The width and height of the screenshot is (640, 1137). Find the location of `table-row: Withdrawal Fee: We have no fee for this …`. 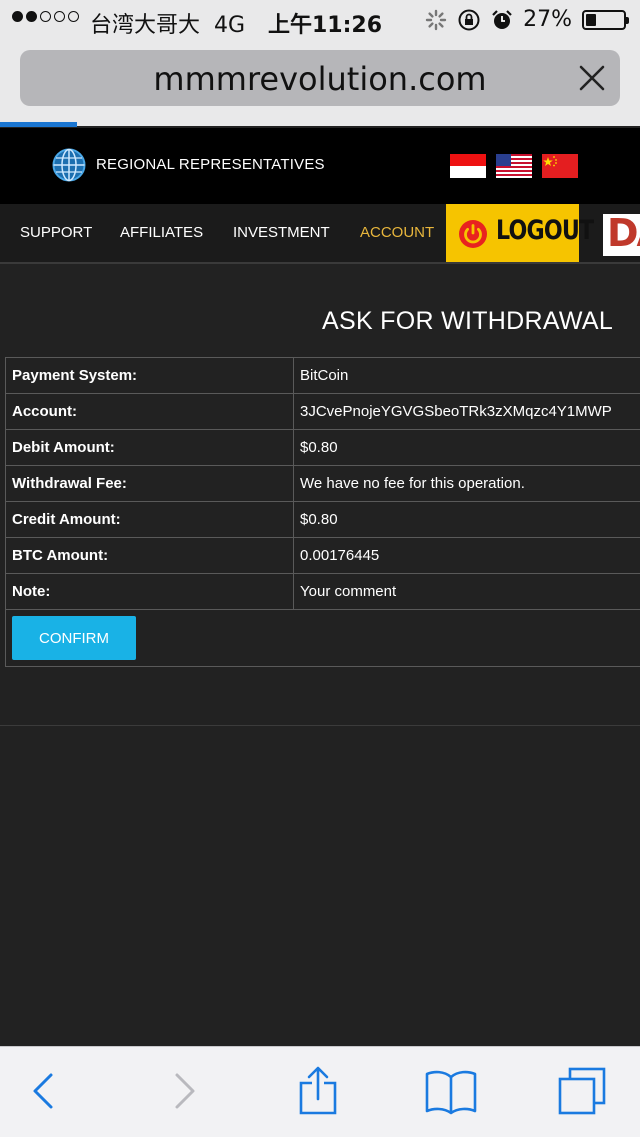

table-row: Withdrawal Fee: We have no fee for this … is located at coordinates (323, 484).